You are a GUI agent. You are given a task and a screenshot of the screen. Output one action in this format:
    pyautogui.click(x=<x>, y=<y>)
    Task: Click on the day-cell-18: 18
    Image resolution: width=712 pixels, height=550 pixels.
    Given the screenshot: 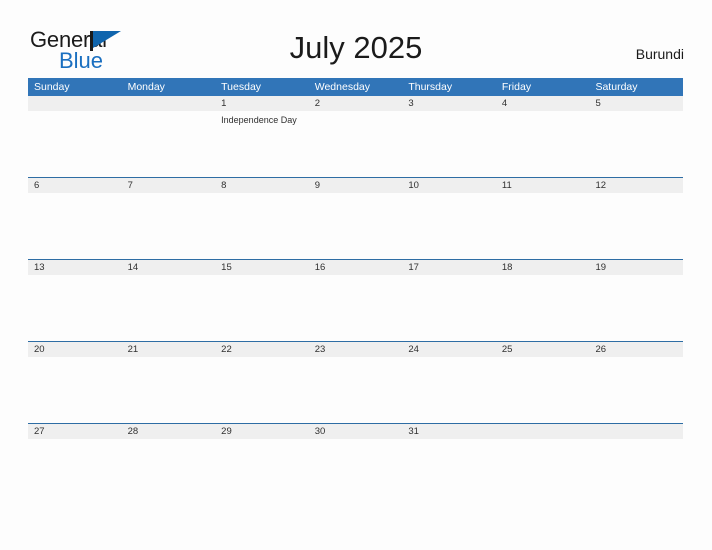 What is the action you would take?
    pyautogui.click(x=543, y=267)
    